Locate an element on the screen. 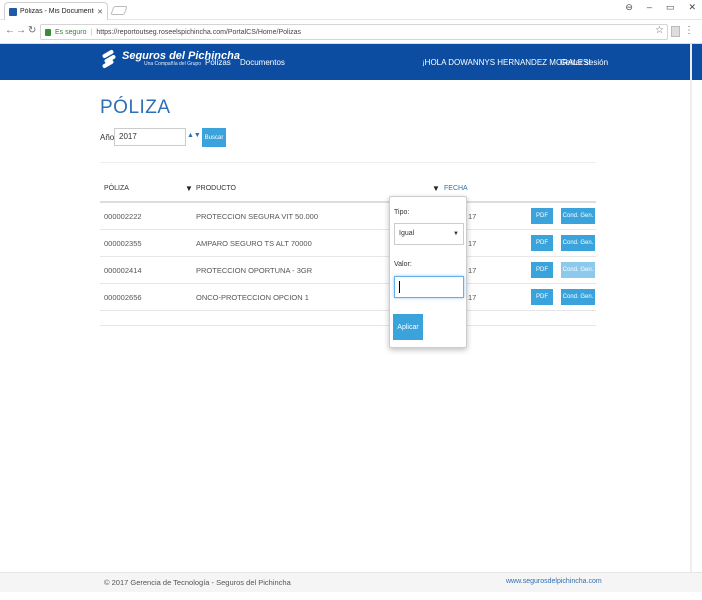  bookmark-star-icon: ☆ is located at coordinates (659, 30).